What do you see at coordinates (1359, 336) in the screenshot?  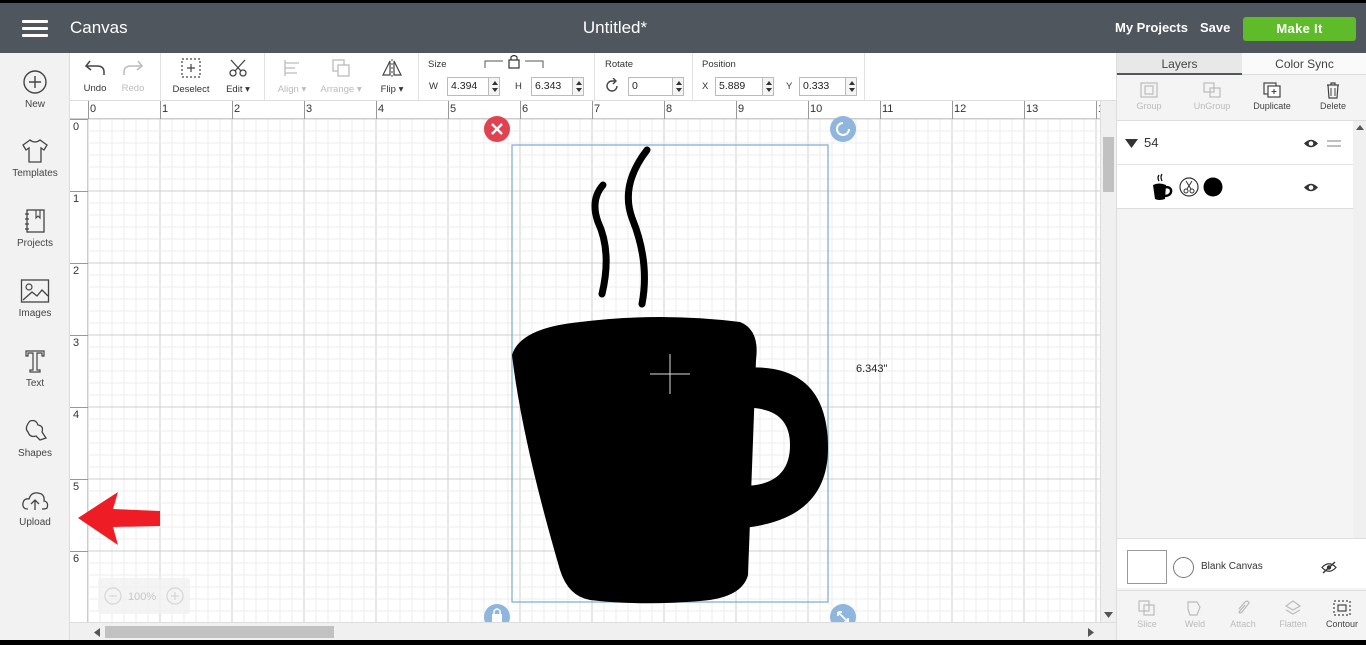 I see `layers-scrollbar` at bounding box center [1359, 336].